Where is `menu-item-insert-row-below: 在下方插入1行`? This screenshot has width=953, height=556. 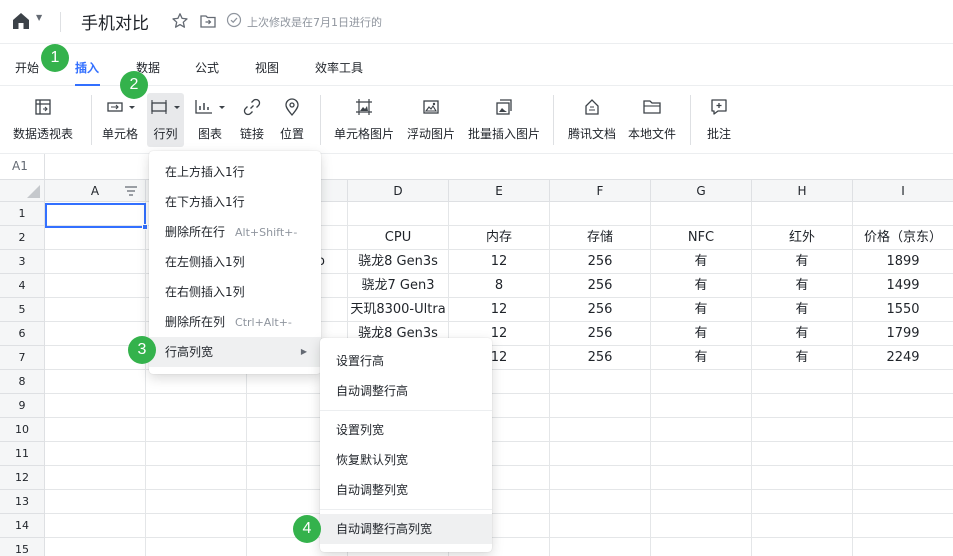 menu-item-insert-row-below: 在下方插入1行 is located at coordinates (235, 202).